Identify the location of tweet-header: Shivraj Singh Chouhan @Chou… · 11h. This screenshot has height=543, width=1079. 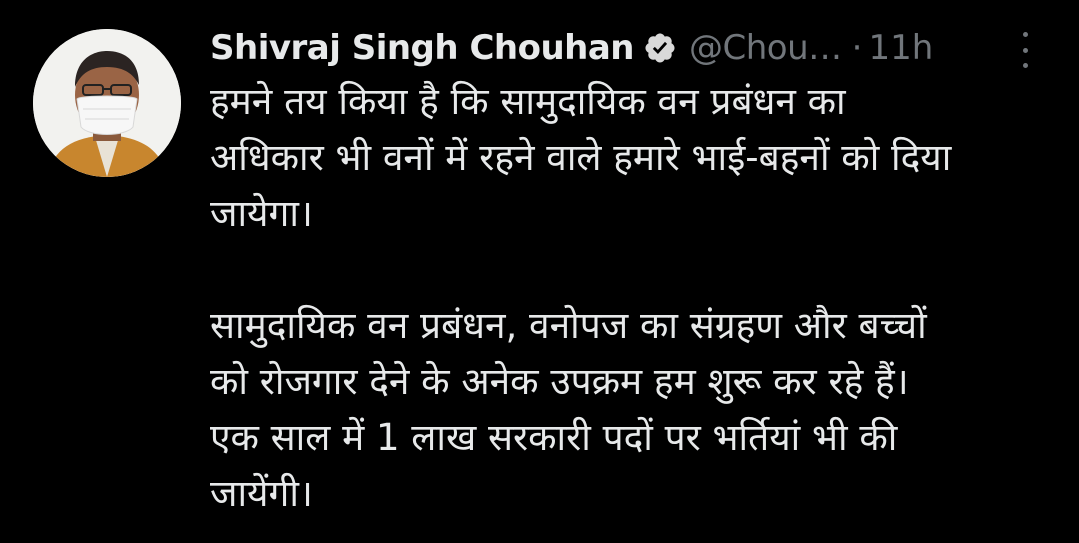
(571, 48).